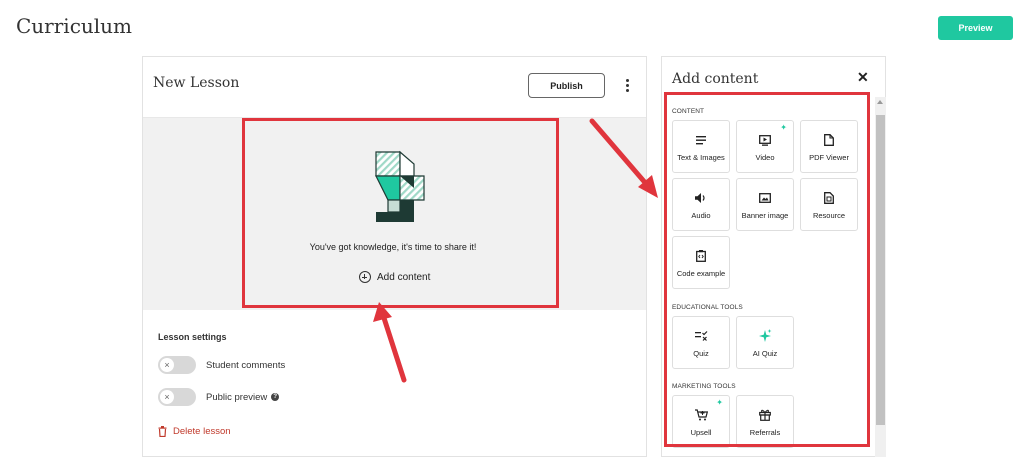 The width and height of the screenshot is (1024, 457). Describe the element at coordinates (623, 158) in the screenshot. I see `annotation-arrow-to-panel` at that location.